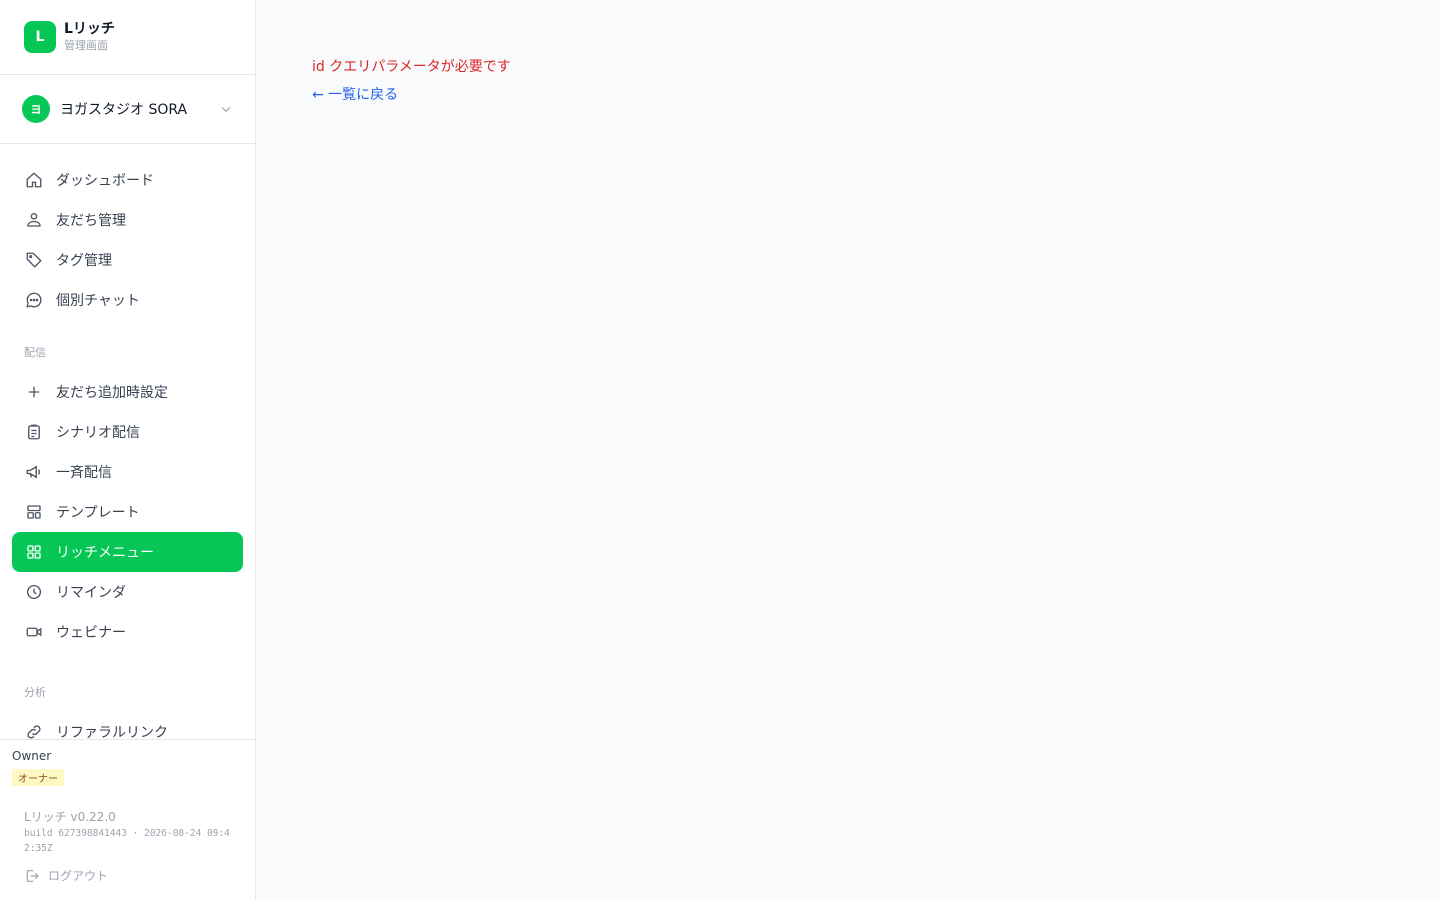 The height and width of the screenshot is (900, 1440). Describe the element at coordinates (89, 29) in the screenshot. I see `brand-name: Lリッチ` at that location.